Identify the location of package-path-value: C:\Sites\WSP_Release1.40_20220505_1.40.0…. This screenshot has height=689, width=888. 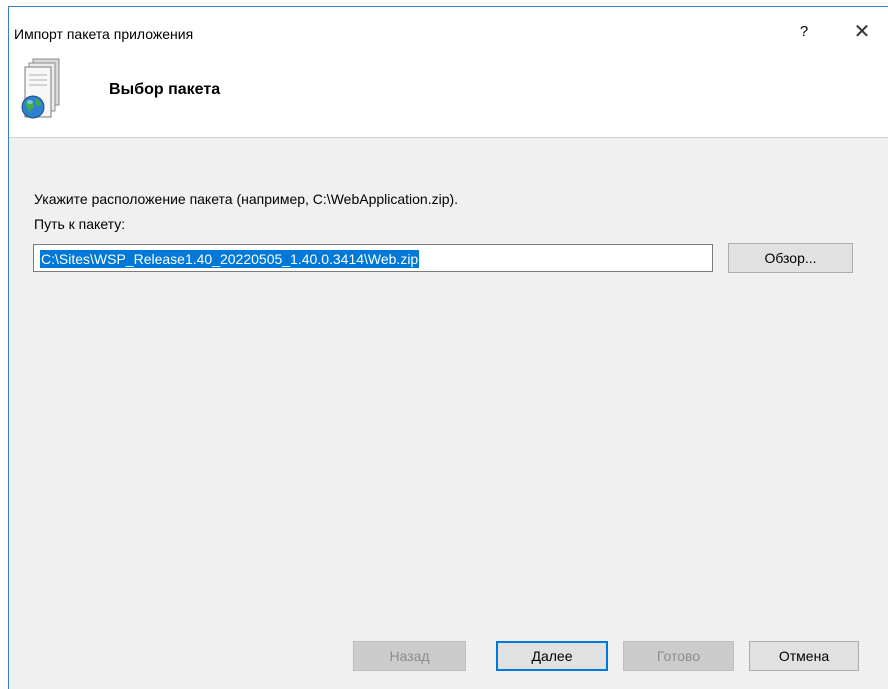
(230, 259).